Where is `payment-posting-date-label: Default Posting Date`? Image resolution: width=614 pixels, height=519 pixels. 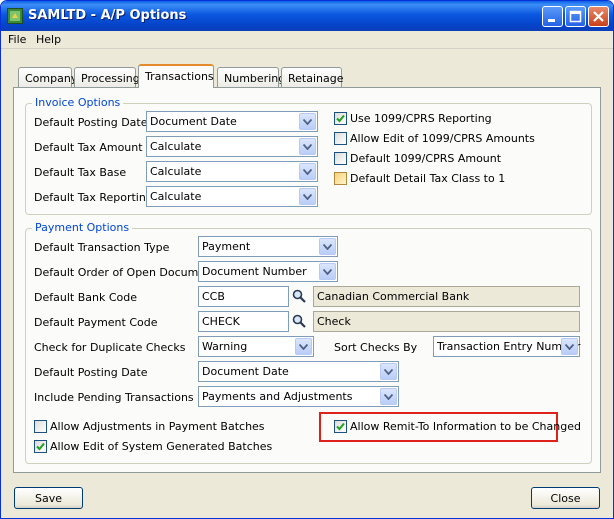 payment-posting-date-label: Default Posting Date is located at coordinates (91, 372).